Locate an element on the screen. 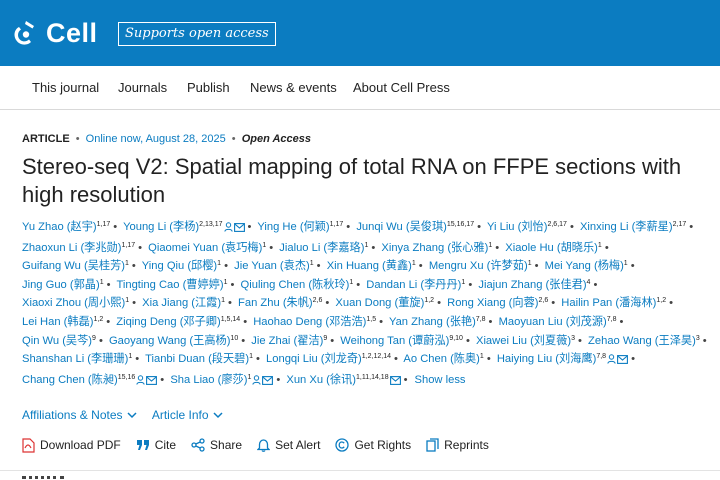 The image size is (720, 480). affiliation-superscript: 9,10 is located at coordinates (456, 338).